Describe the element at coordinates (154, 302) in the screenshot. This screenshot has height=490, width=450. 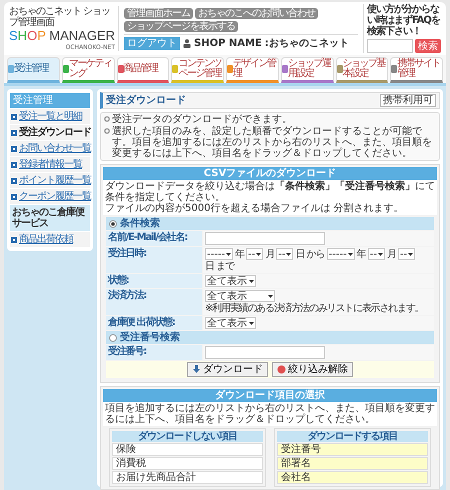
I see `field-label: 決済方法:` at that location.